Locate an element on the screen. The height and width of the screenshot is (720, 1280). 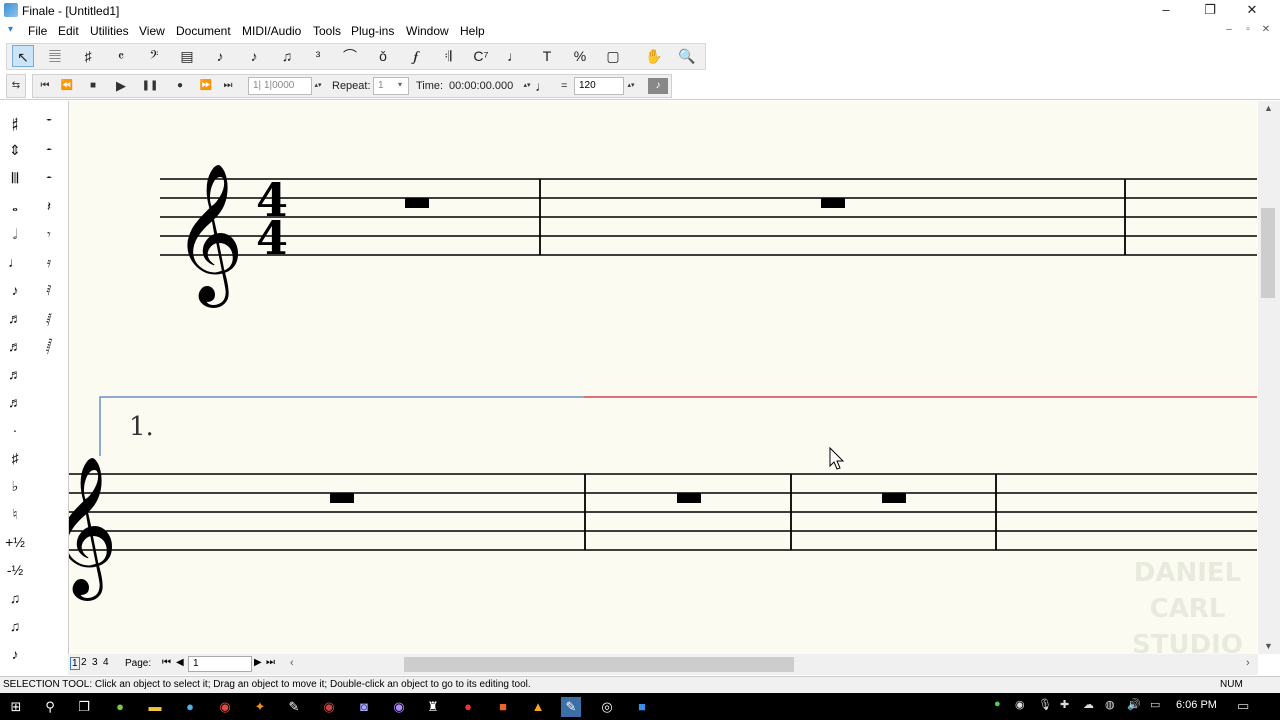
menu-document: Document is located at coordinates (203, 31).